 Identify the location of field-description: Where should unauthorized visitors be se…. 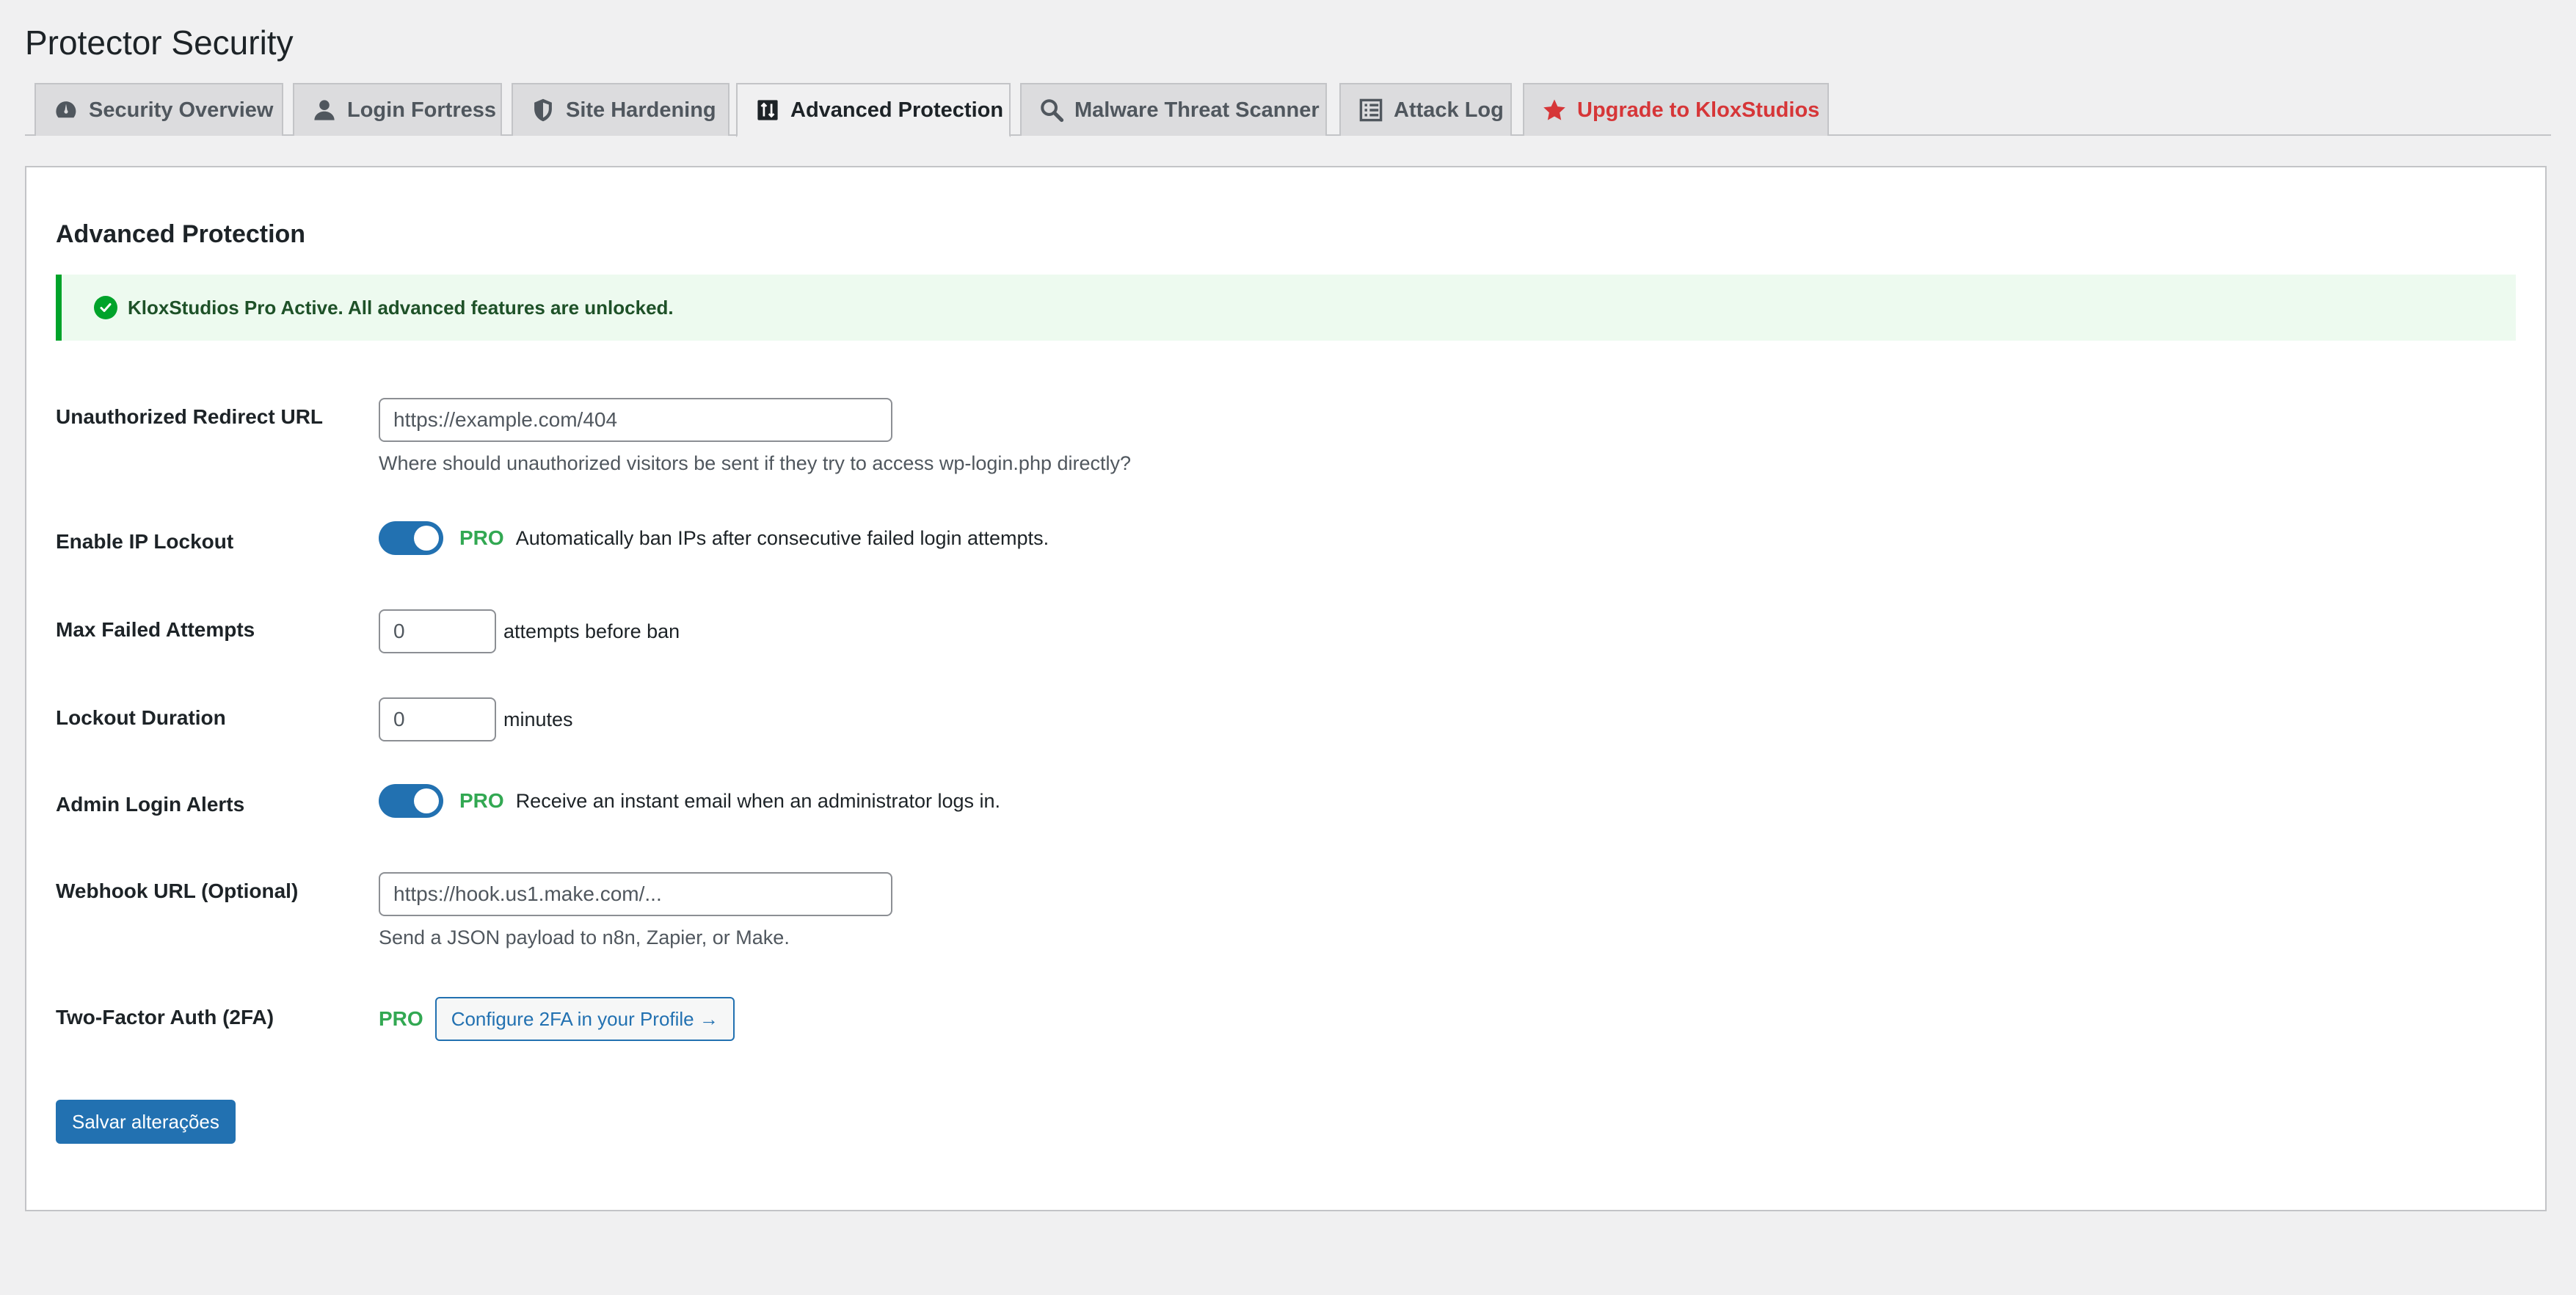
(755, 463).